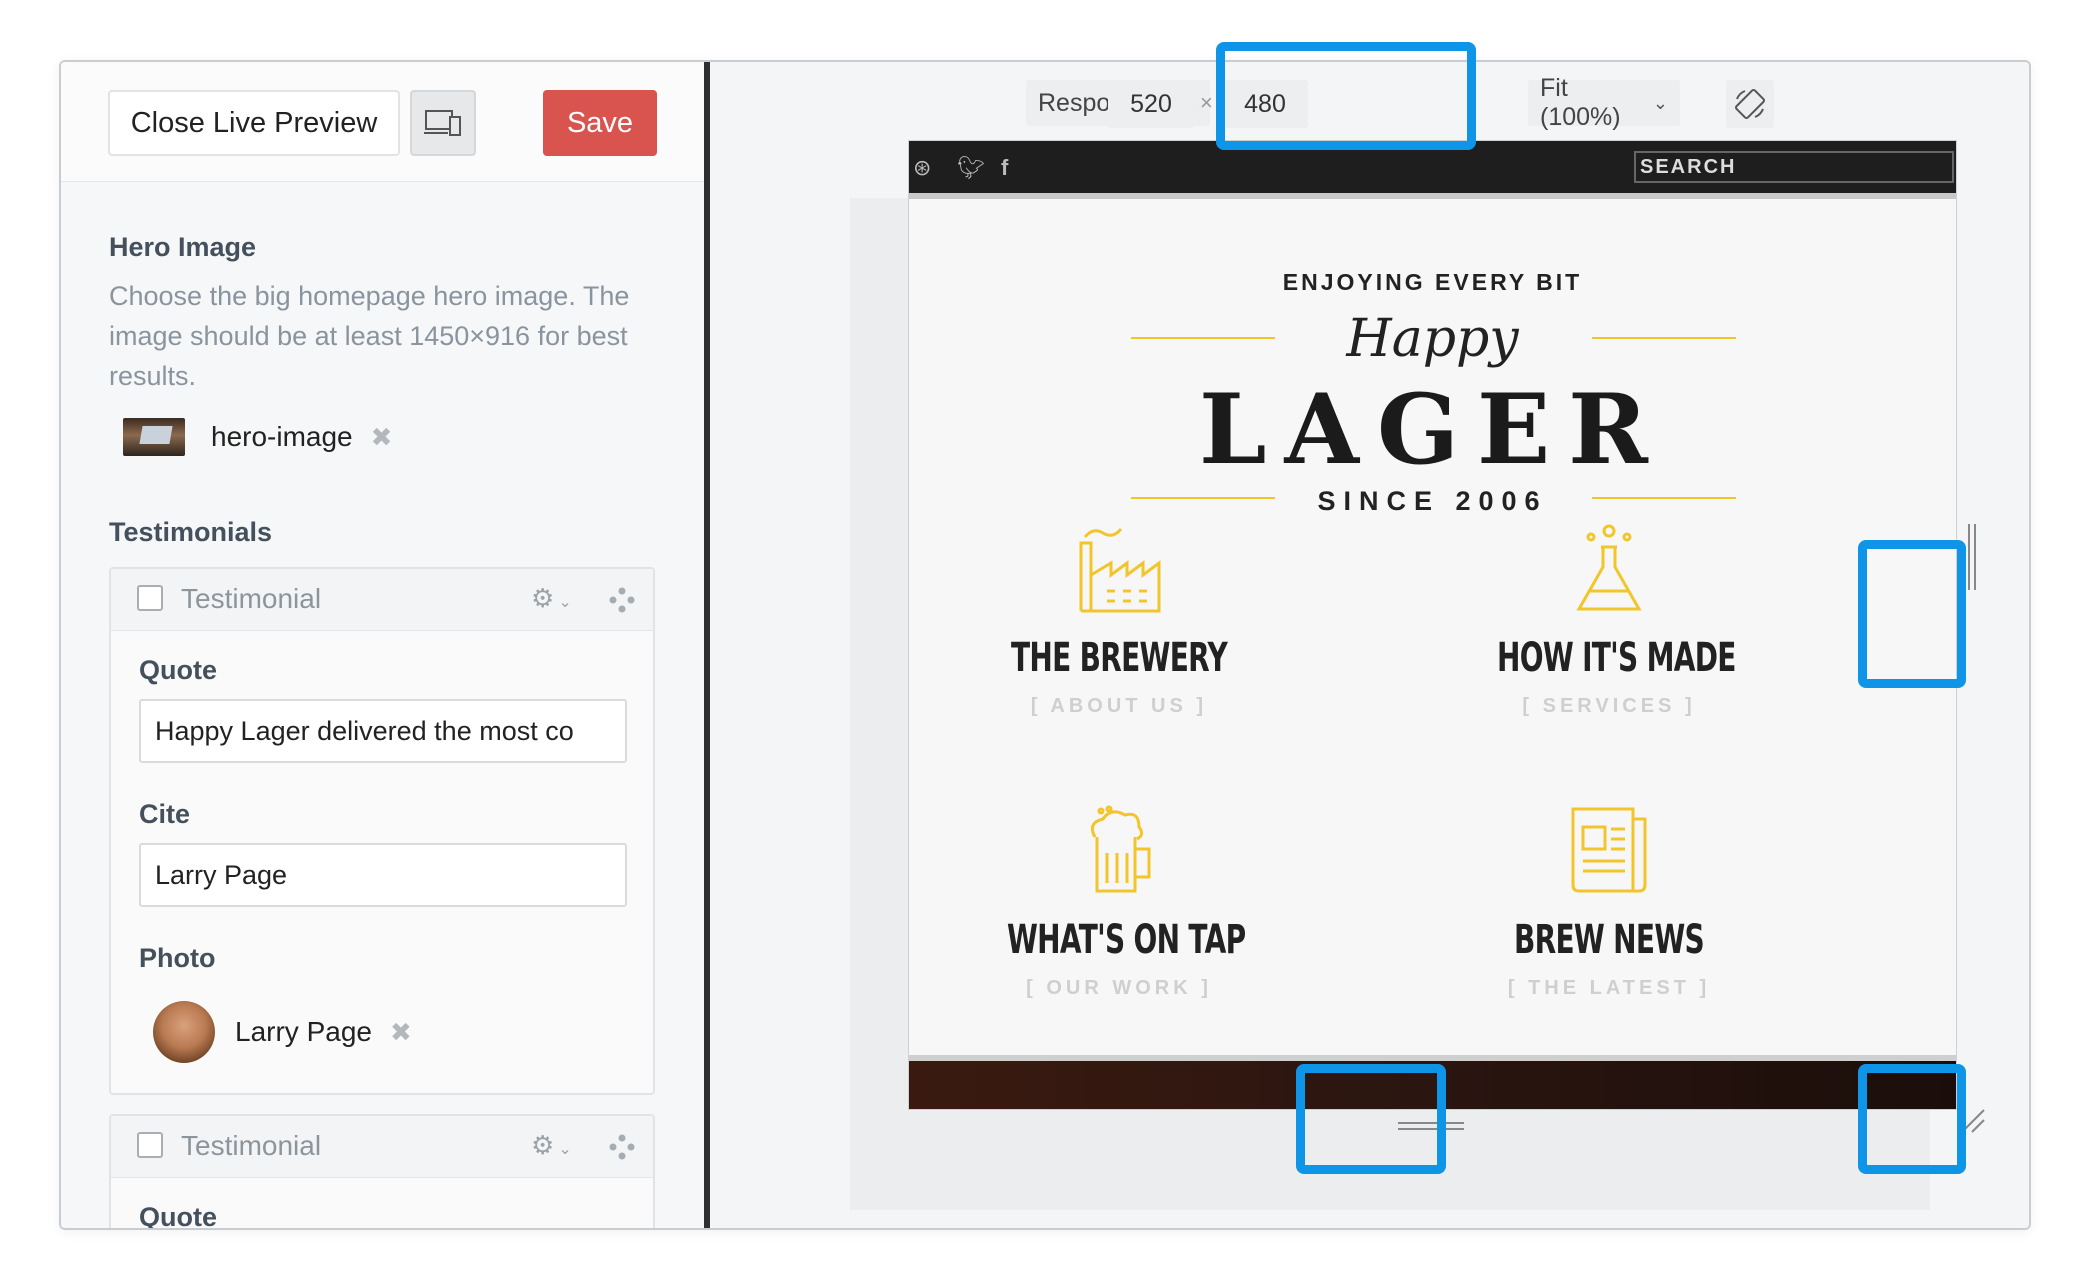 The height and width of the screenshot is (1280, 2080). What do you see at coordinates (165, 814) in the screenshot?
I see `cite-label: Cite` at bounding box center [165, 814].